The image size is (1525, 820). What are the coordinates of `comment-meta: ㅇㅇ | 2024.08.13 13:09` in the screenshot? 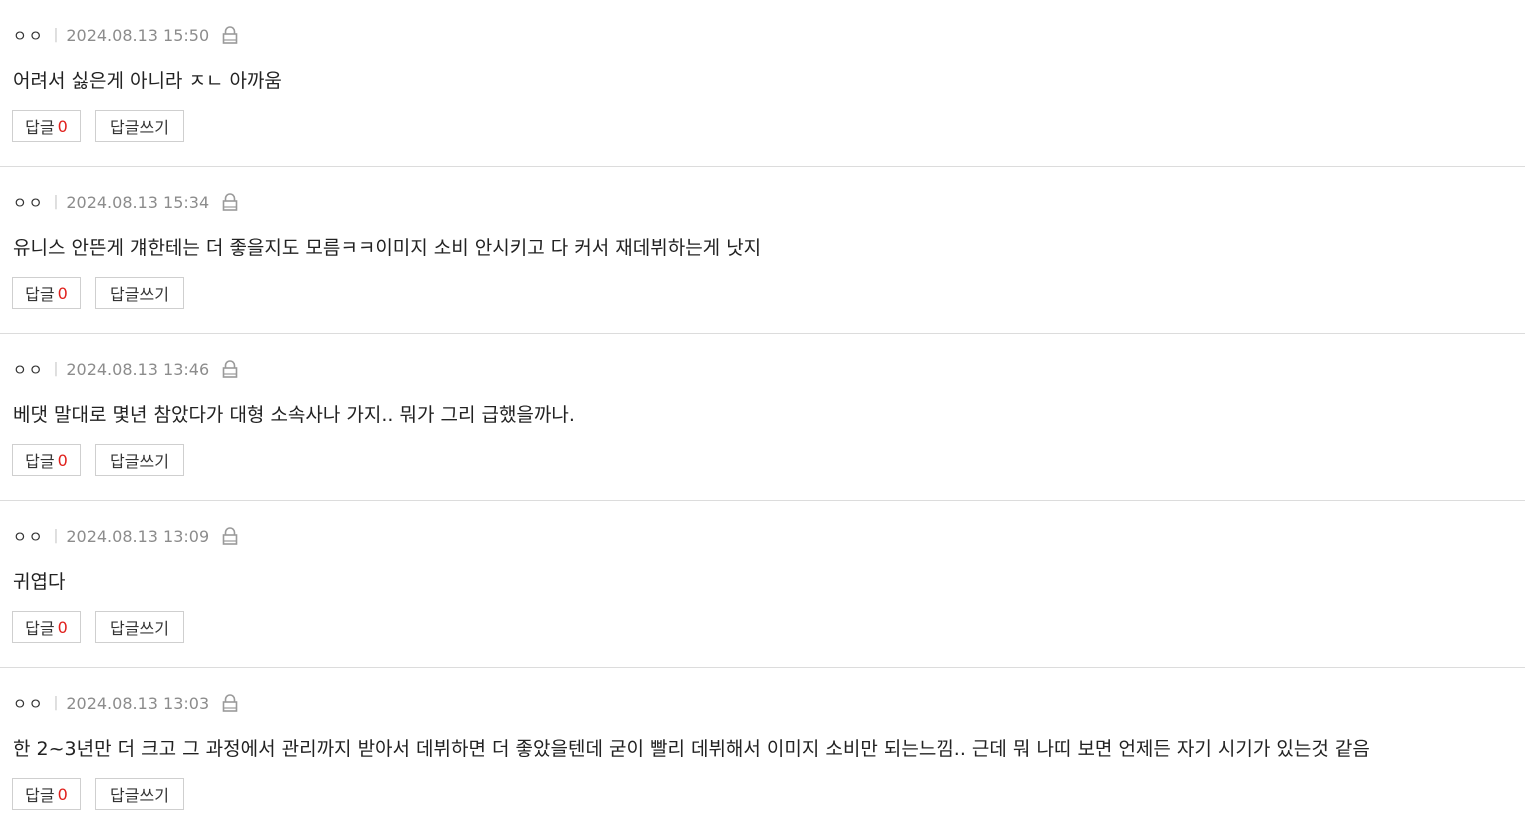 It's located at (126, 536).